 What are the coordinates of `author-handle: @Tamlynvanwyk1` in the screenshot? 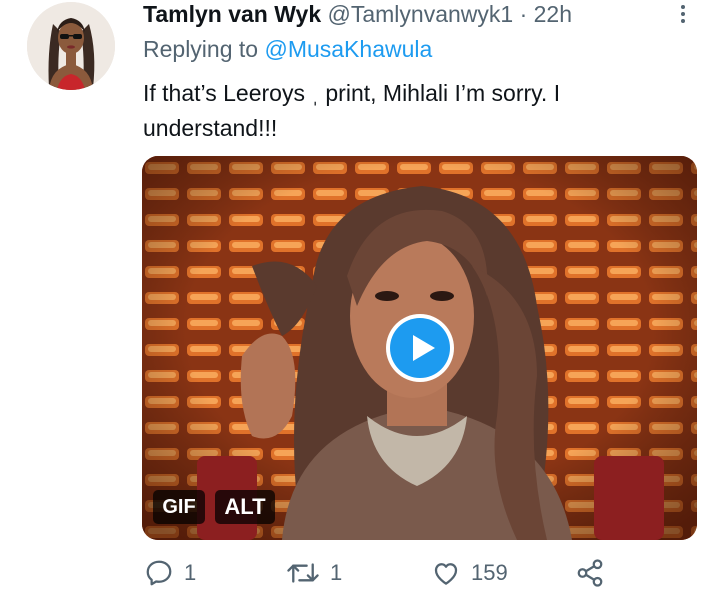 It's located at (421, 14).